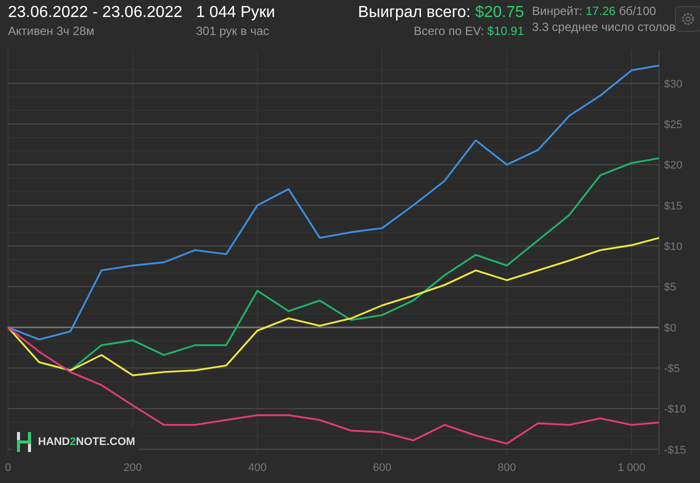  I want to click on logo-icon, so click(24, 442).